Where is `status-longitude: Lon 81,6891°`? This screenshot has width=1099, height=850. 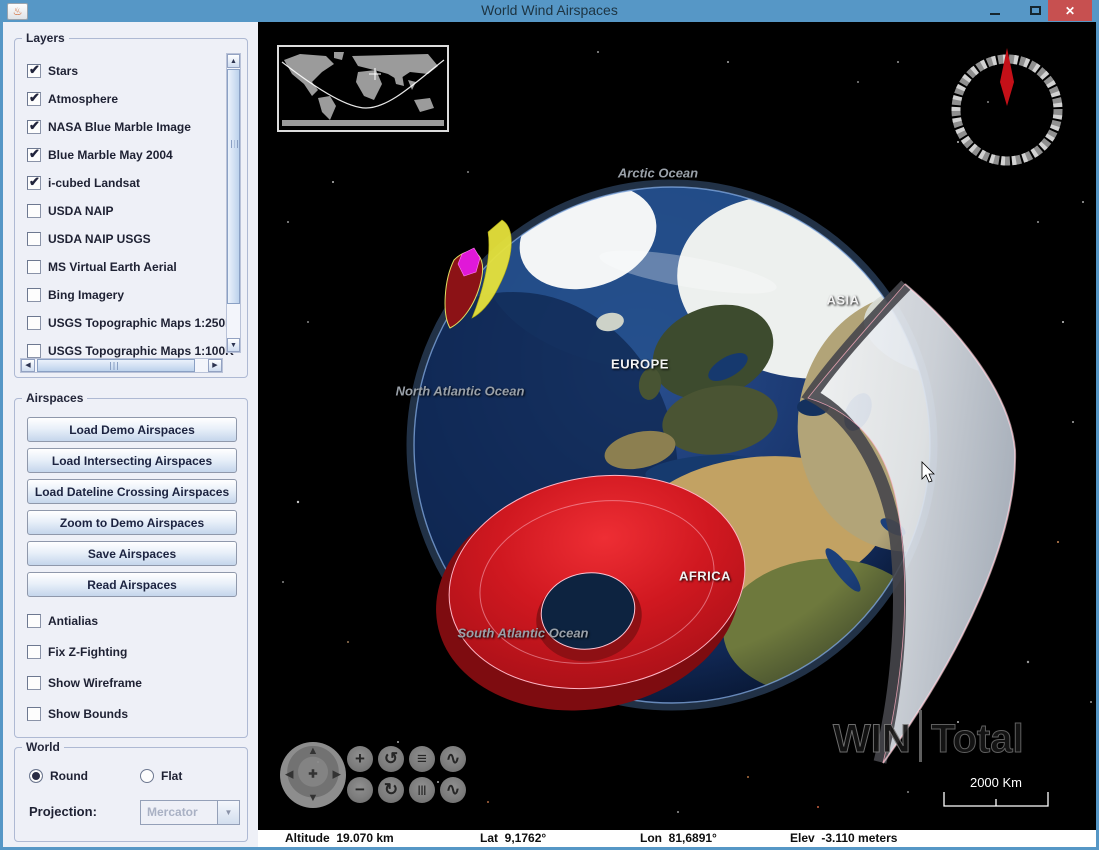
status-longitude: Lon 81,6891° is located at coordinates (678, 838).